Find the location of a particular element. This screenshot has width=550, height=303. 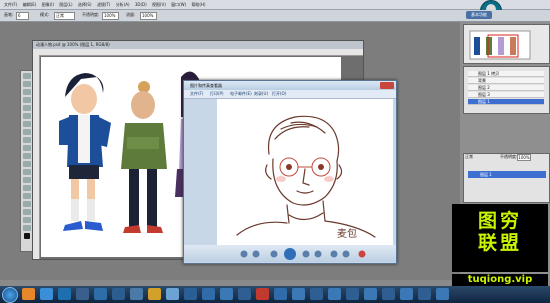

slideshow-icon is located at coordinates (290, 254).